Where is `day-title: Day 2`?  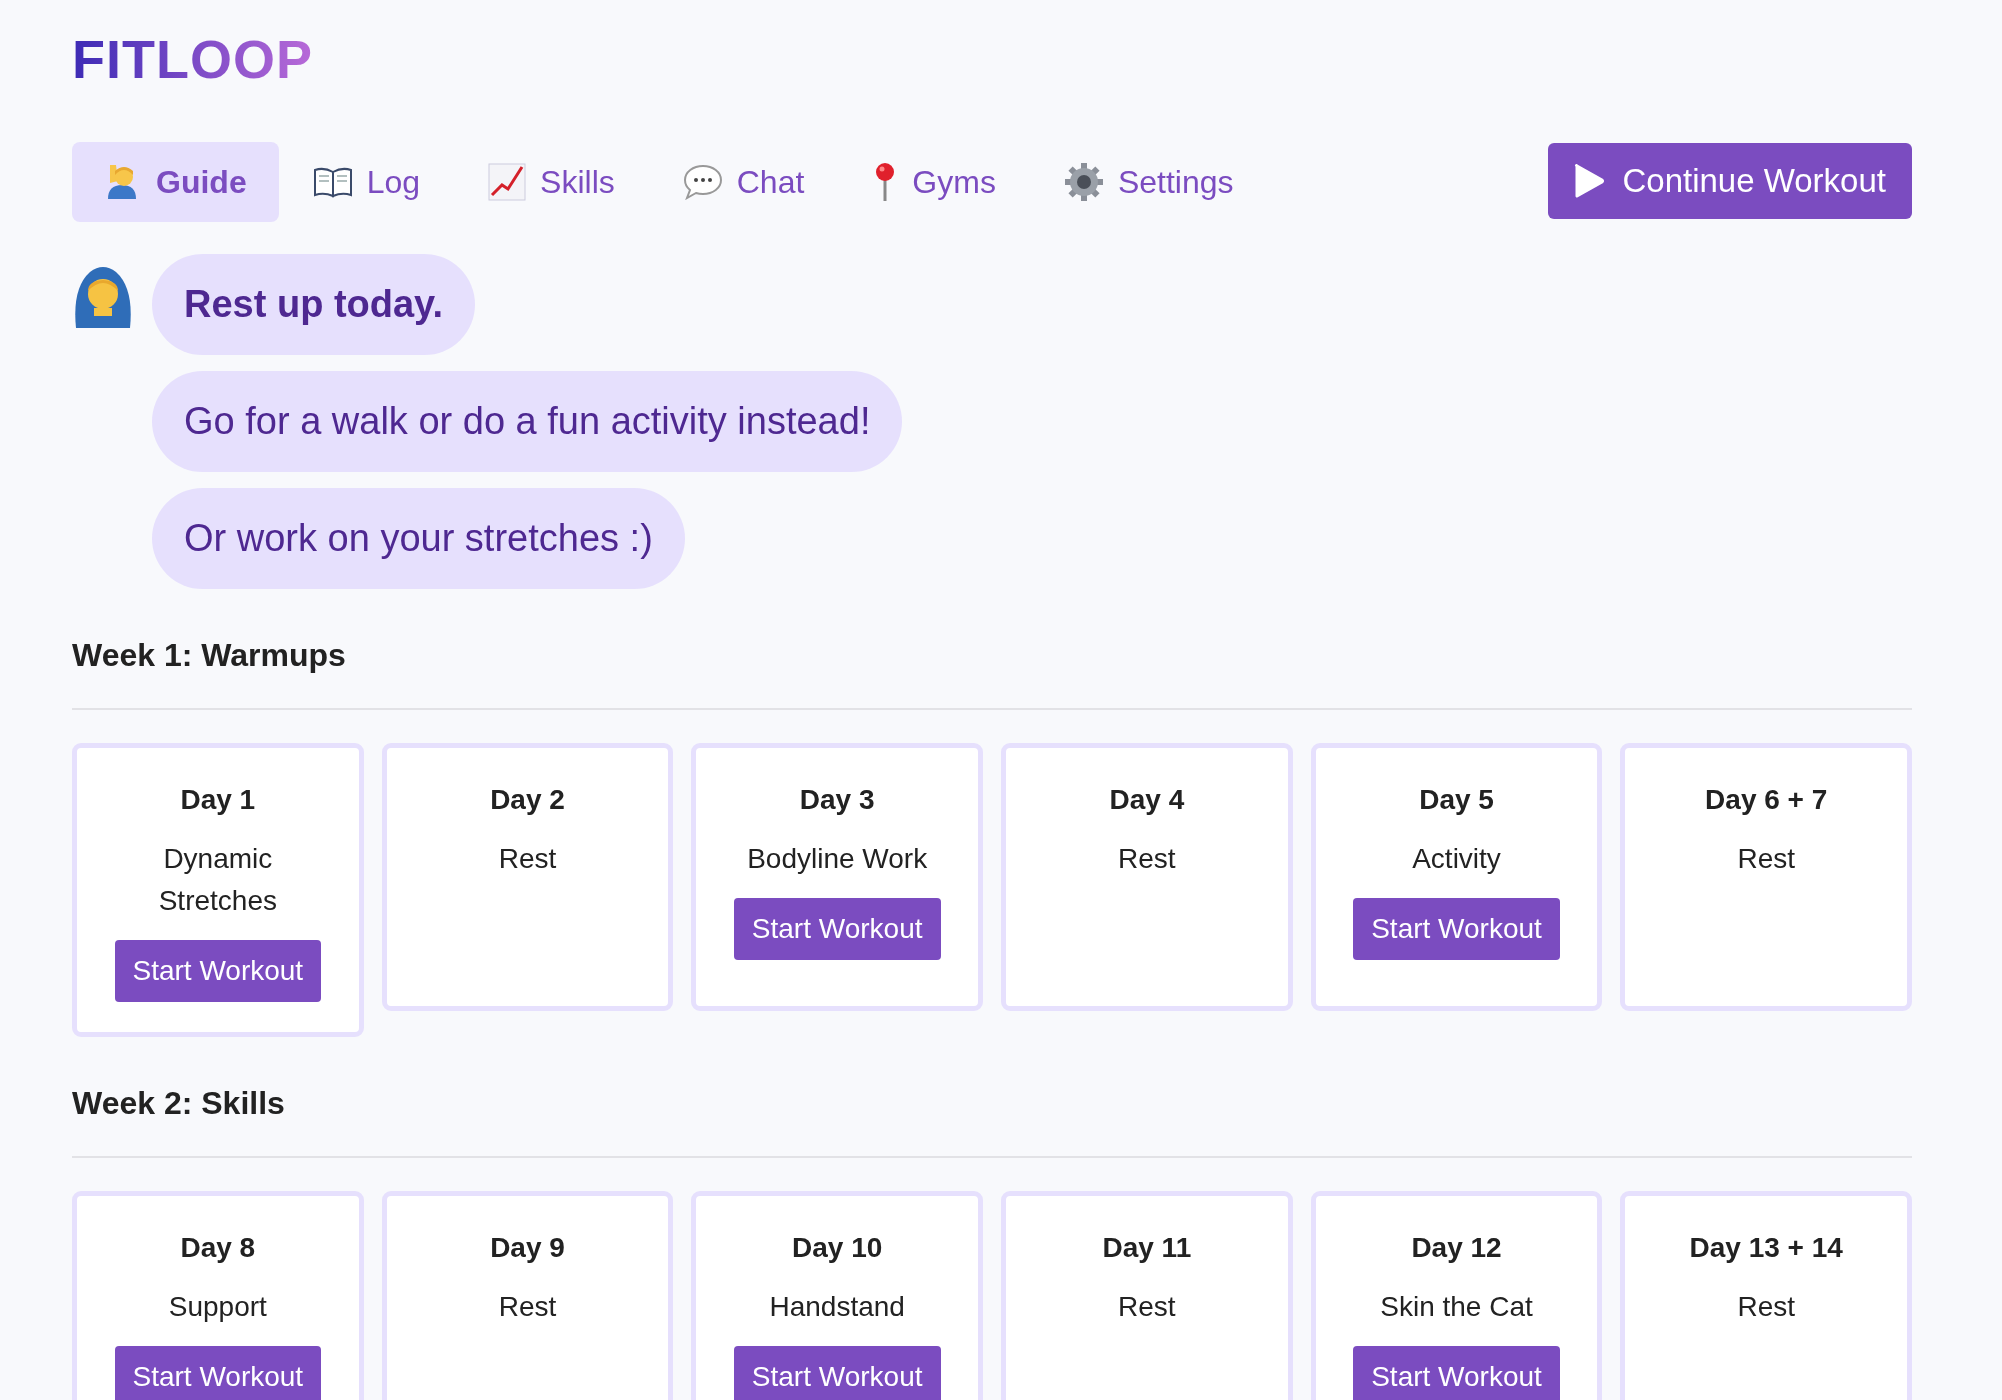
day-title: Day 2 is located at coordinates (527, 800).